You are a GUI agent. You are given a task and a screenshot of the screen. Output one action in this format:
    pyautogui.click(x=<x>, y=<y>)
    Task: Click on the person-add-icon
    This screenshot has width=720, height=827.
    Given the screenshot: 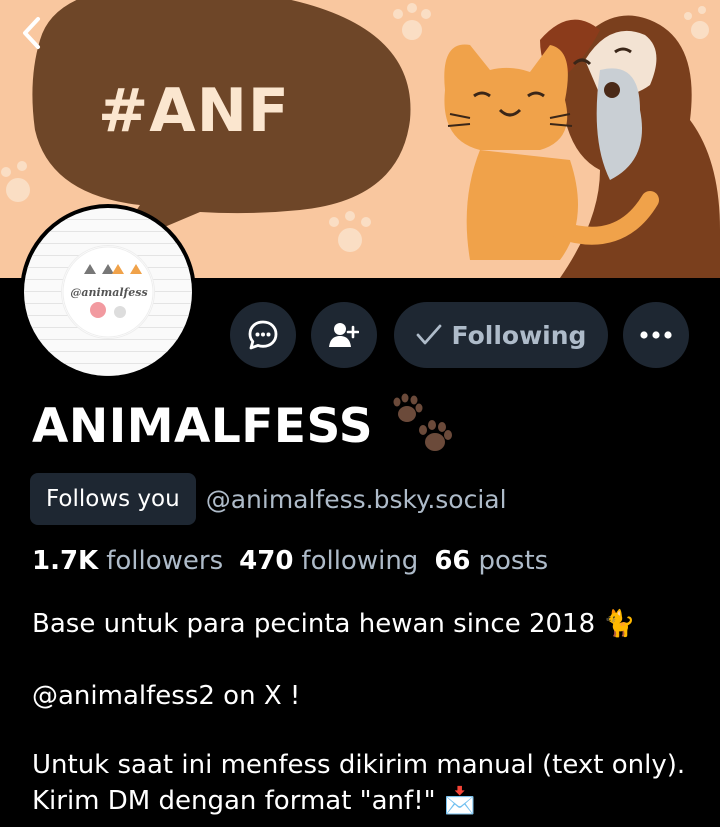 What is the action you would take?
    pyautogui.click(x=344, y=335)
    